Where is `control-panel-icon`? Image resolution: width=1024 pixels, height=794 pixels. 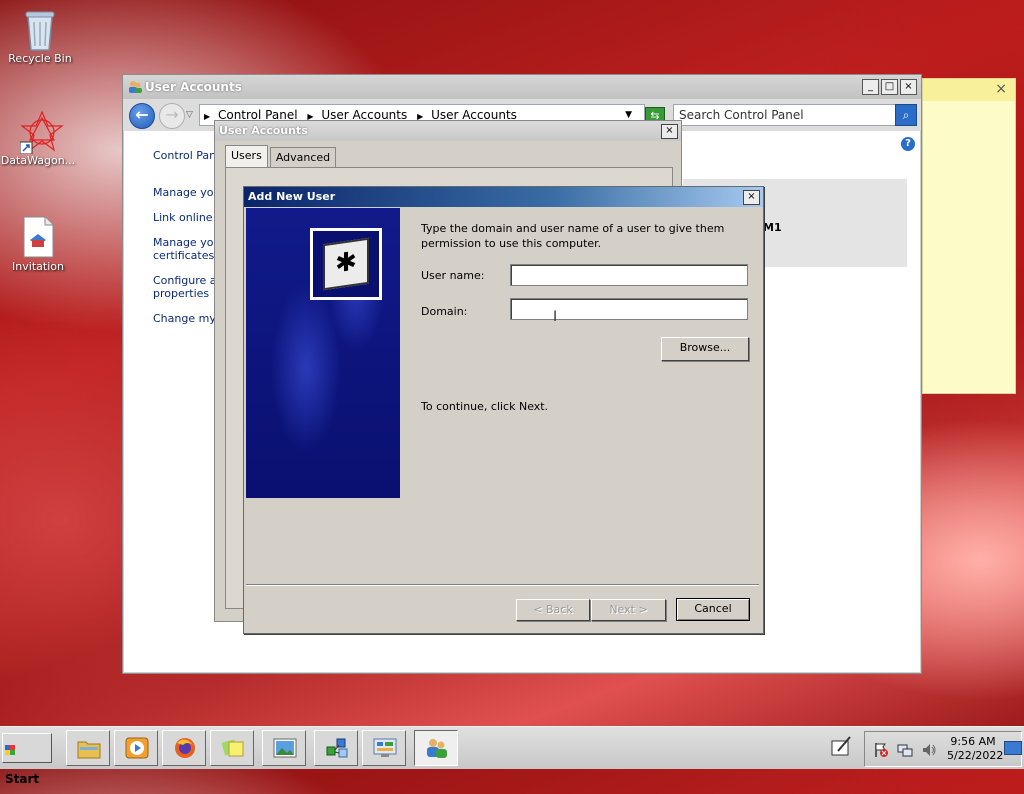
control-panel-icon is located at coordinates (385, 747).